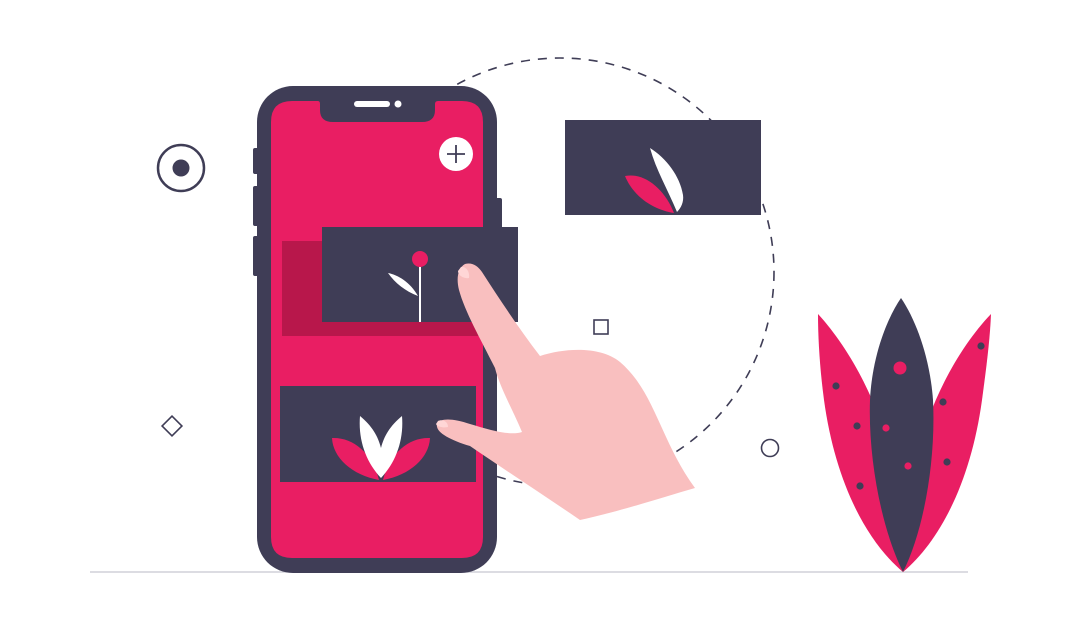 The image size is (1080, 624). What do you see at coordinates (372, 104) in the screenshot?
I see `speaker-icon` at bounding box center [372, 104].